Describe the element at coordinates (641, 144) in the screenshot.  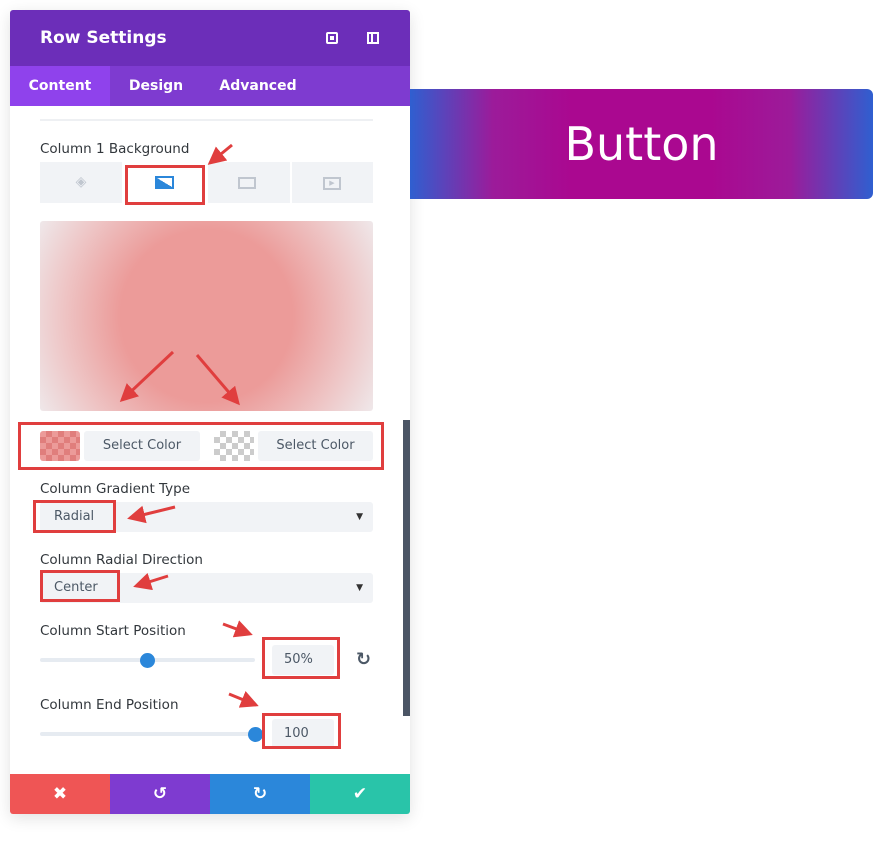
I see `preview-button: Button` at that location.